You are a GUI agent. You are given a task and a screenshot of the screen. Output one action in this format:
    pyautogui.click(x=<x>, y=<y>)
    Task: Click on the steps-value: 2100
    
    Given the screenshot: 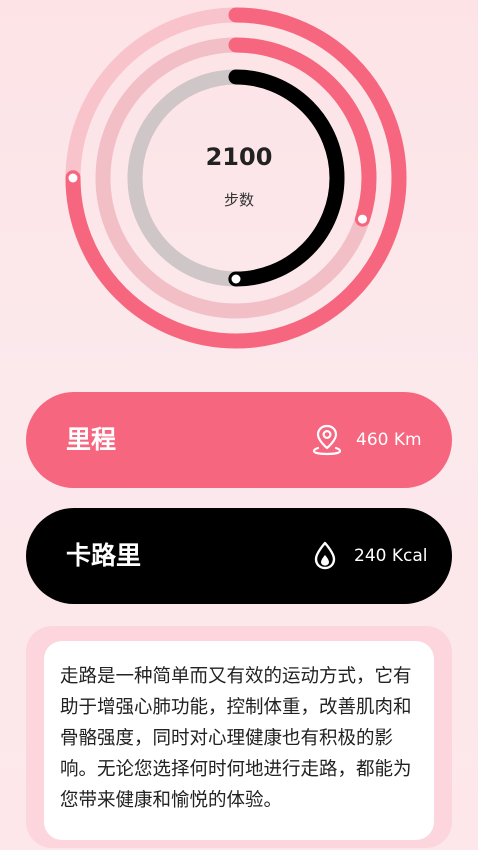 What is the action you would take?
    pyautogui.click(x=239, y=157)
    